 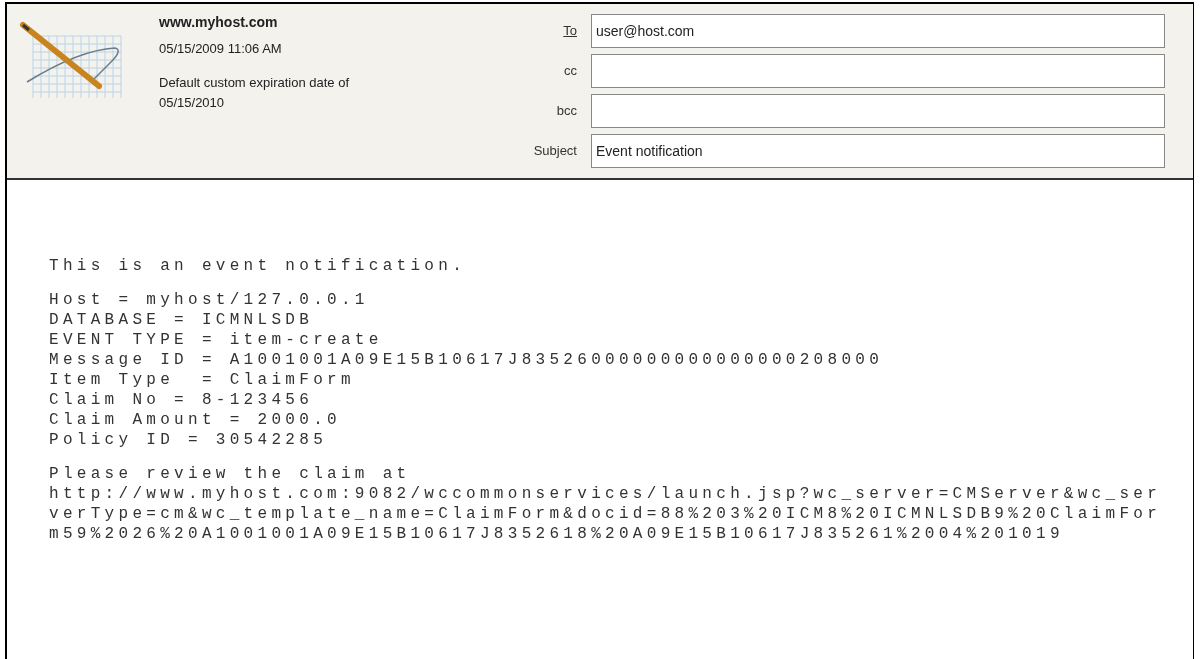 I want to click on field-label: Subject, so click(x=555, y=151).